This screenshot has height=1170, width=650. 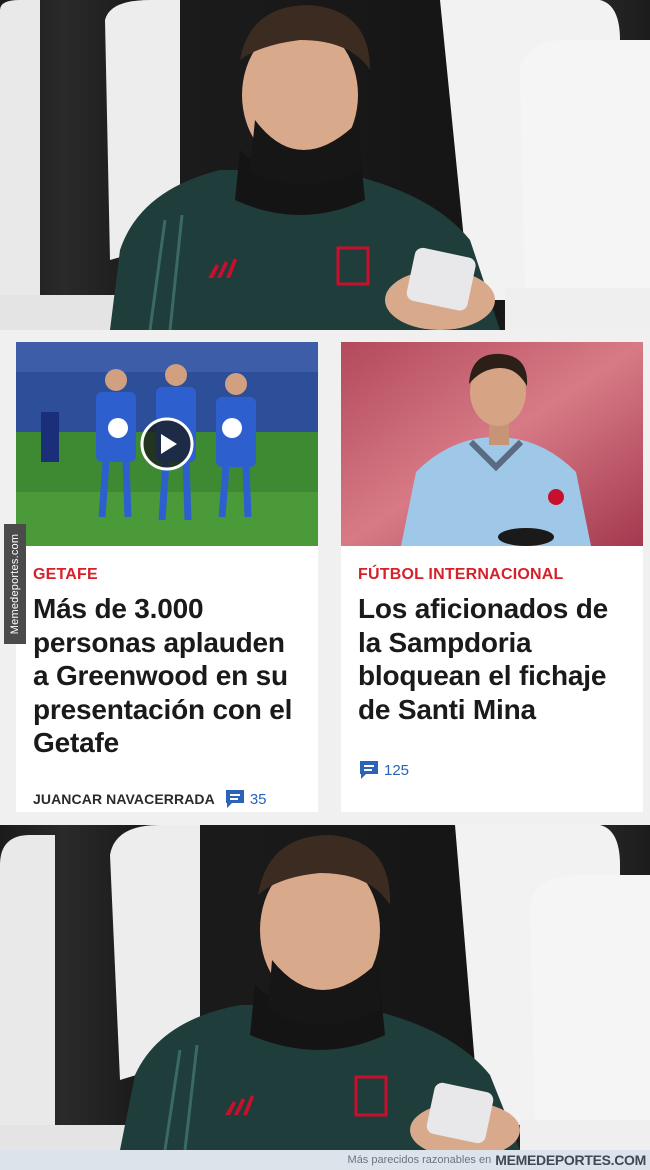 I want to click on play-icon, so click(x=167, y=444).